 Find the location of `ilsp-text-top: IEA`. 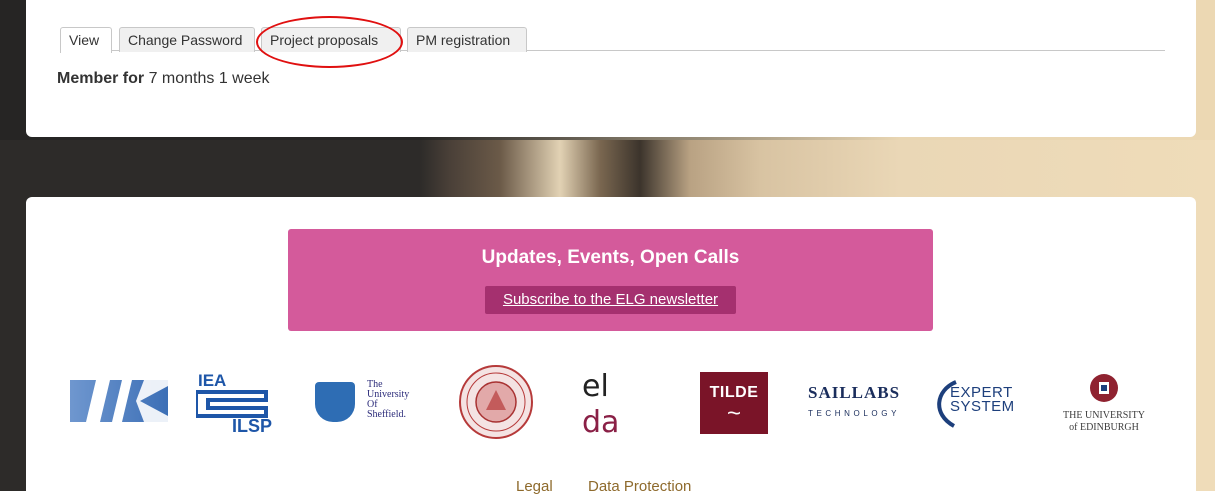

ilsp-text-top: IEA is located at coordinates (212, 380).